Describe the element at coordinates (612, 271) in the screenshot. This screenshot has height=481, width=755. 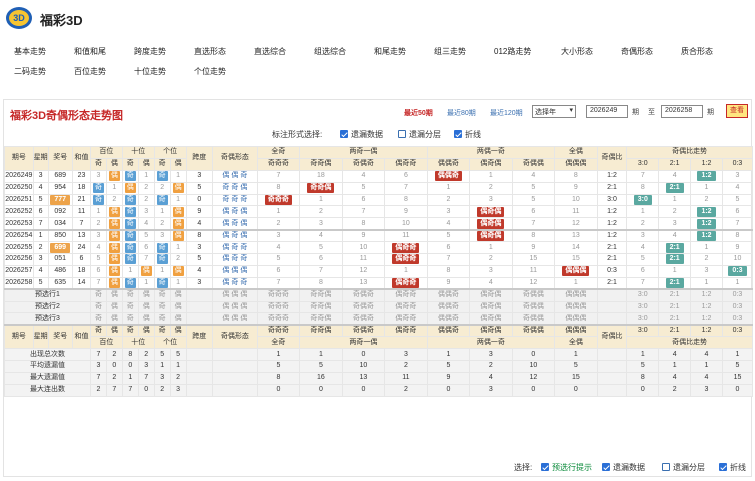
I see `ratio-cell: 0:3` at that location.